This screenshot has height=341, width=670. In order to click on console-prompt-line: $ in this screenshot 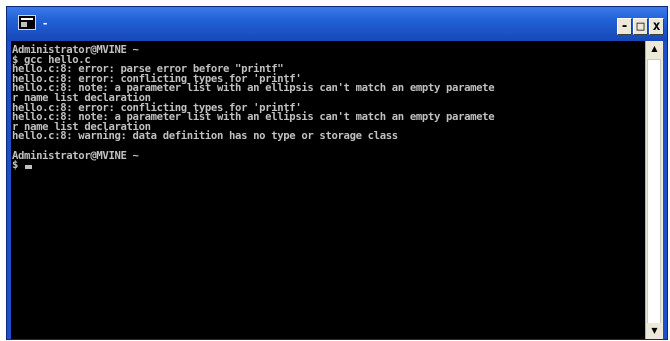, I will do `click(22, 165)`.